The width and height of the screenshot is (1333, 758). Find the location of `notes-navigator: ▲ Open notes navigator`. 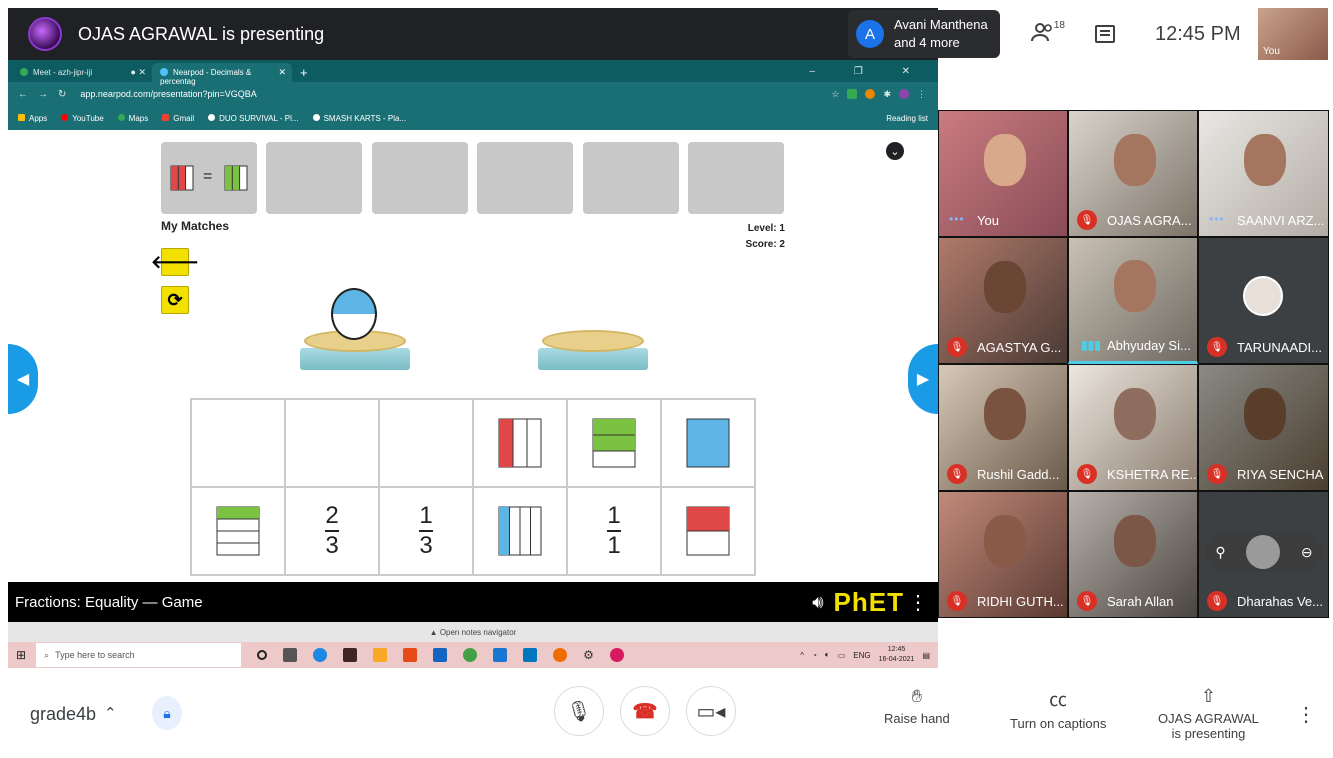

notes-navigator: ▲ Open notes navigator is located at coordinates (473, 632).